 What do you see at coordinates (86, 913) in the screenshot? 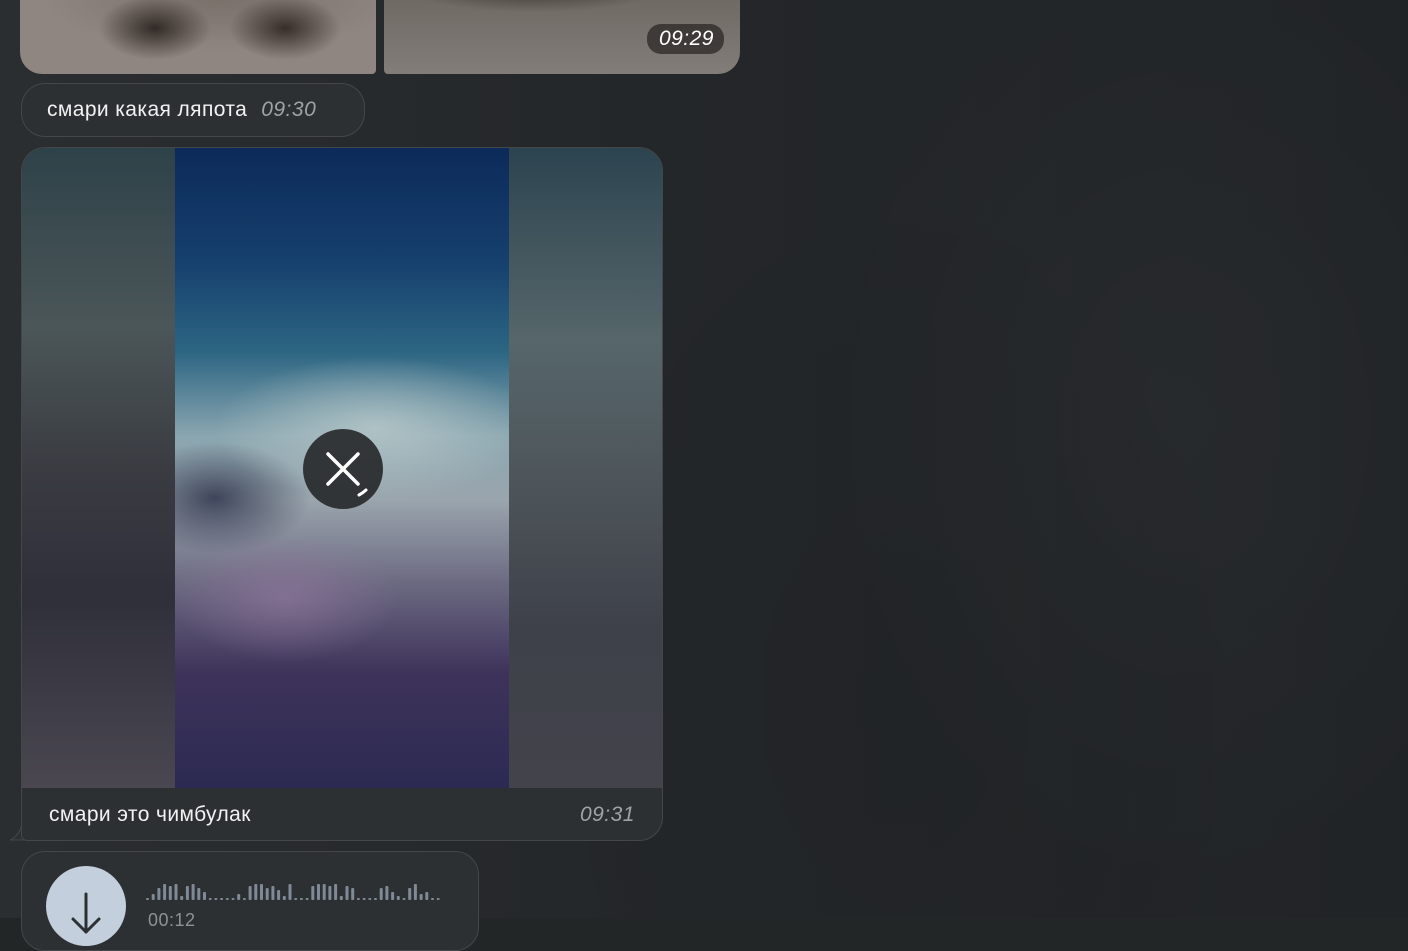
I see `arrow-down-icon` at bounding box center [86, 913].